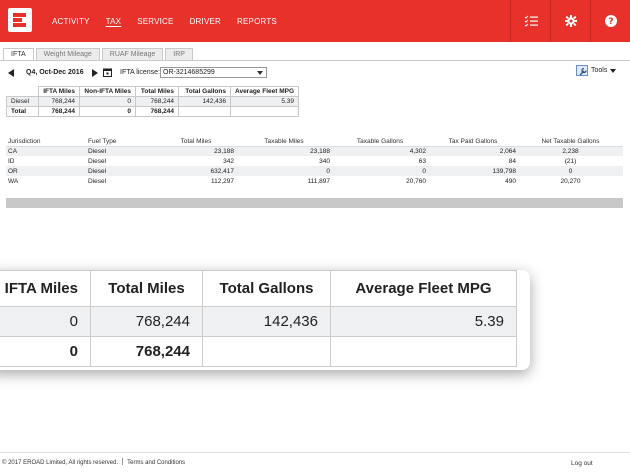 Image resolution: width=630 pixels, height=472 pixels. Describe the element at coordinates (324, 161) in the screenshot. I see `jur-cell: 340` at that location.